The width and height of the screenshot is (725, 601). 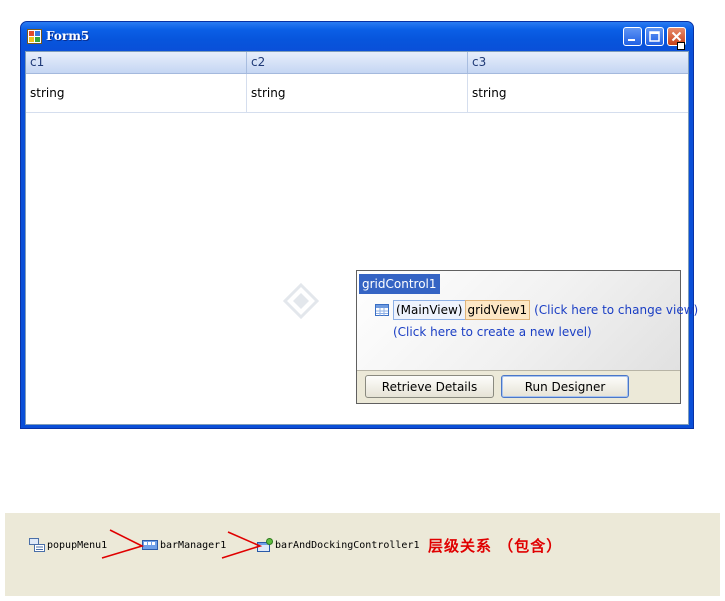 I want to click on form-icon, so click(x=34, y=36).